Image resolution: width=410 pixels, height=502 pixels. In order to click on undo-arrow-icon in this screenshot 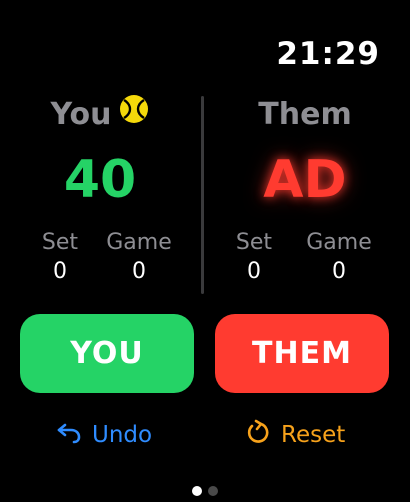, I will do `click(74, 435)`.